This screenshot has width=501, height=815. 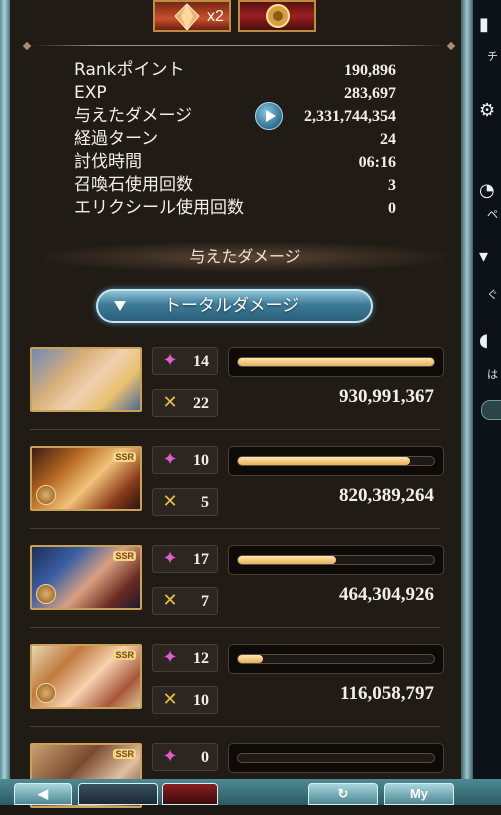 What do you see at coordinates (133, 185) in the screenshot?
I see `stat-label: 召喚石使用回数` at bounding box center [133, 185].